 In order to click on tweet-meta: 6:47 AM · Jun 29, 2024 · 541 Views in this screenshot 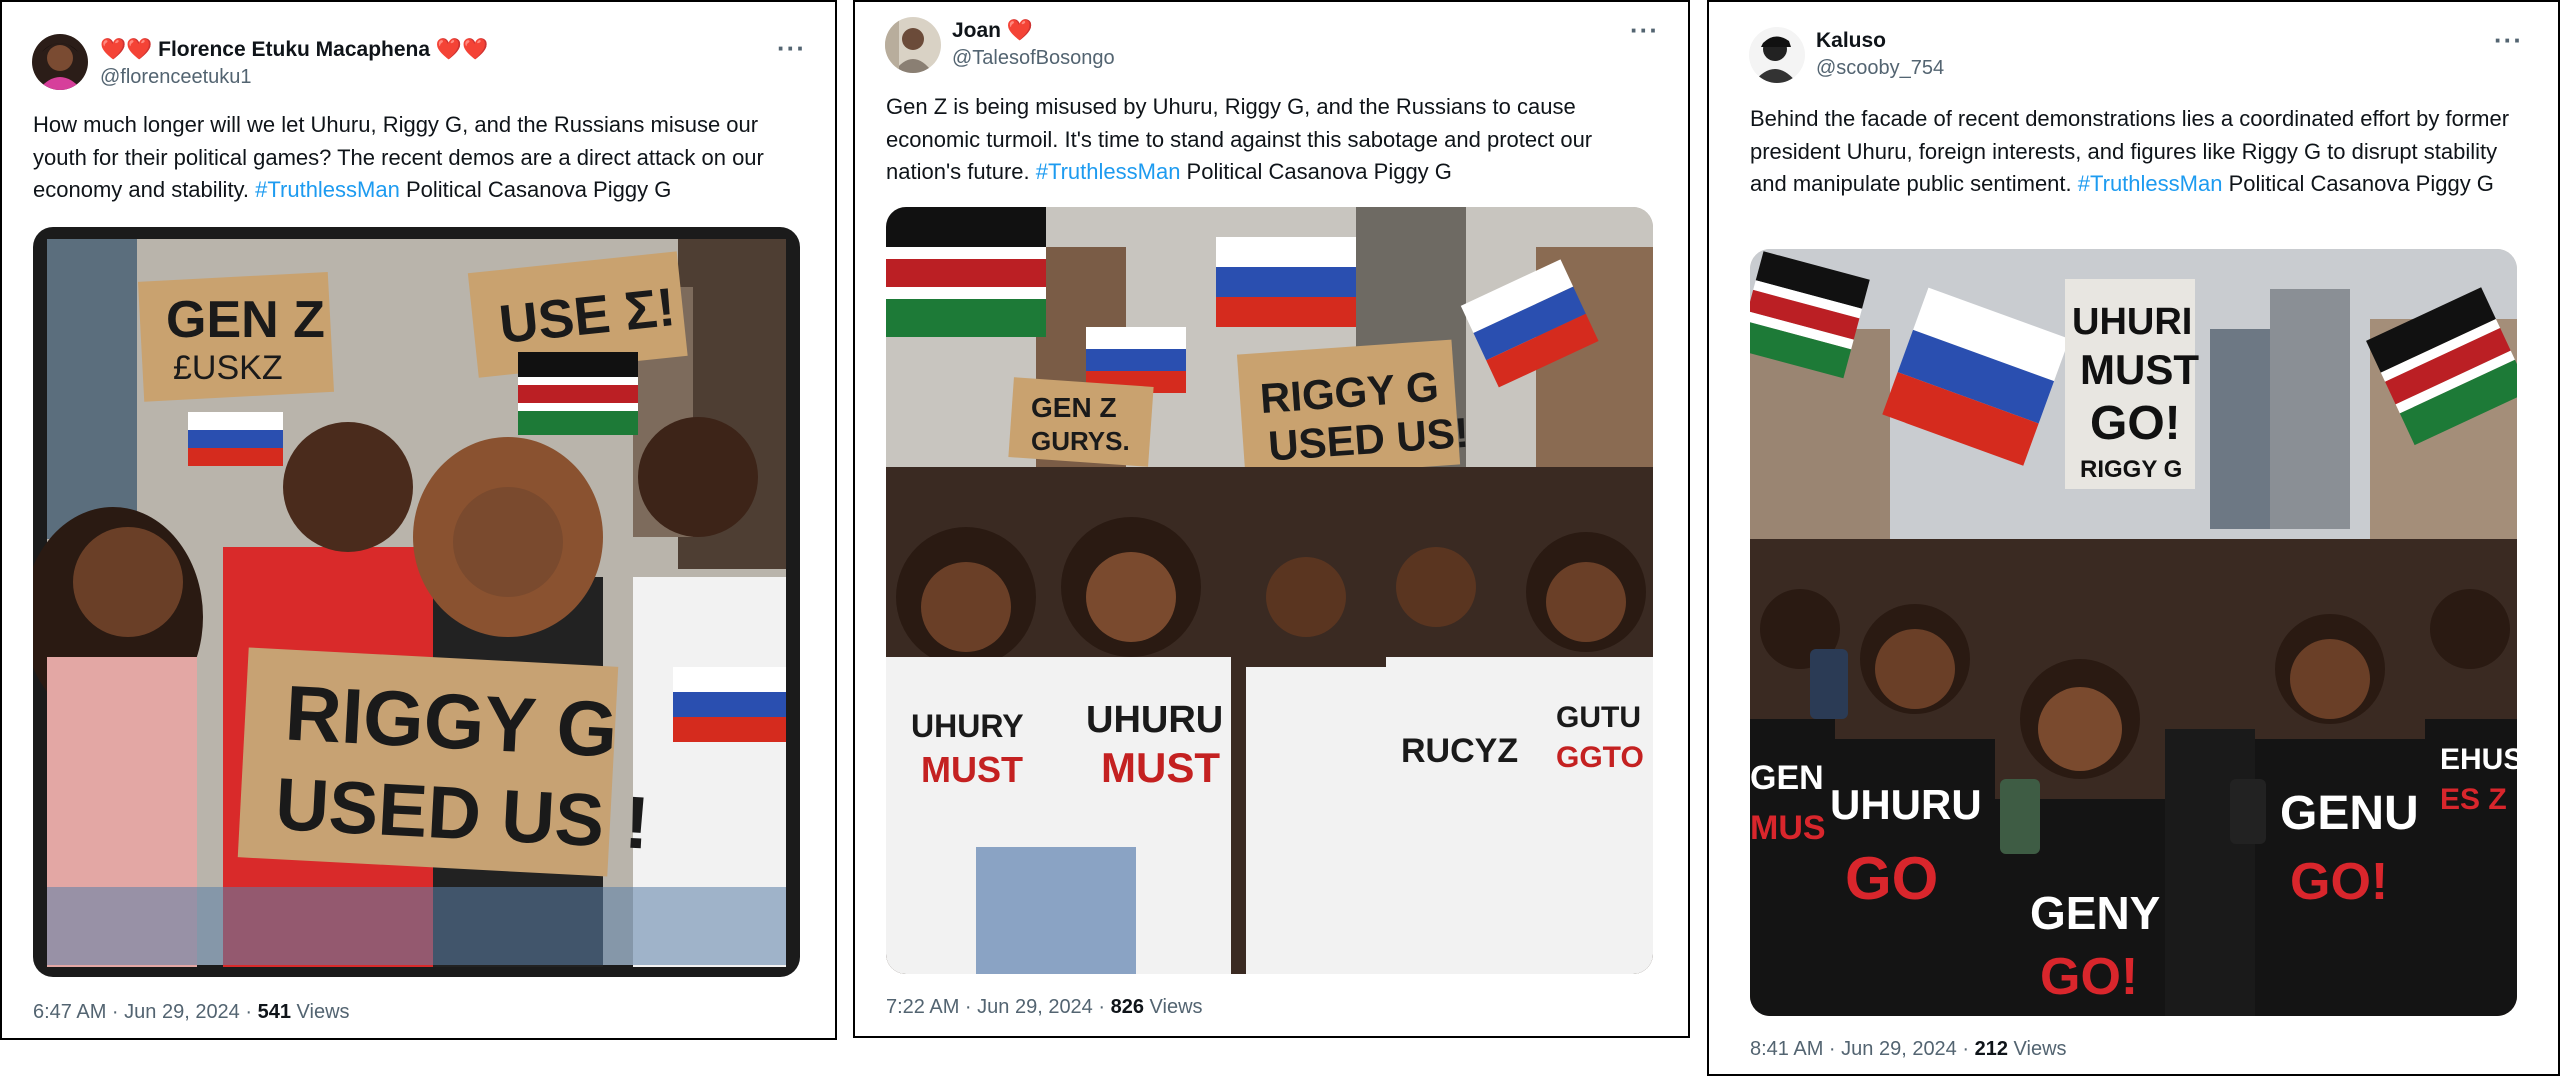, I will do `click(191, 1012)`.